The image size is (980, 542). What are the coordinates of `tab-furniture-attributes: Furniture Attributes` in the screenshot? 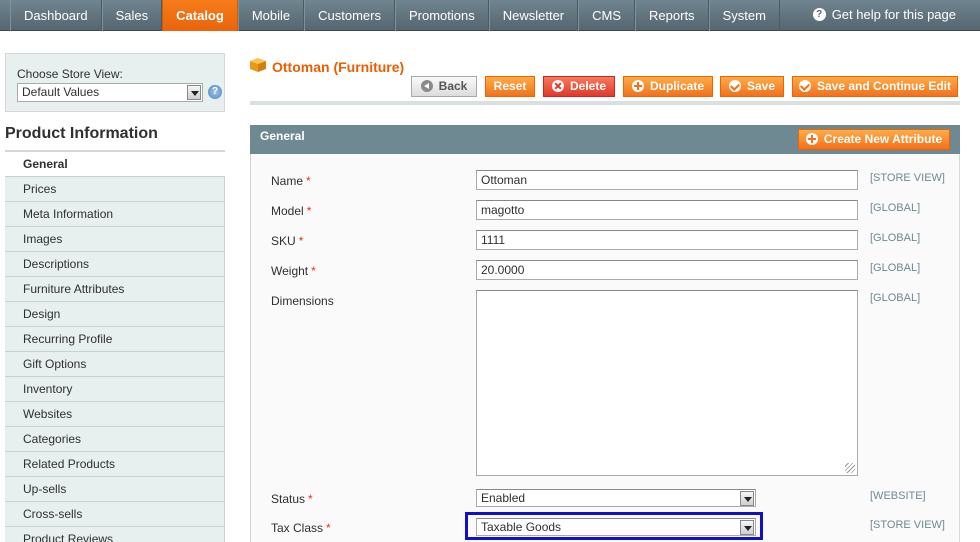 It's located at (115, 289).